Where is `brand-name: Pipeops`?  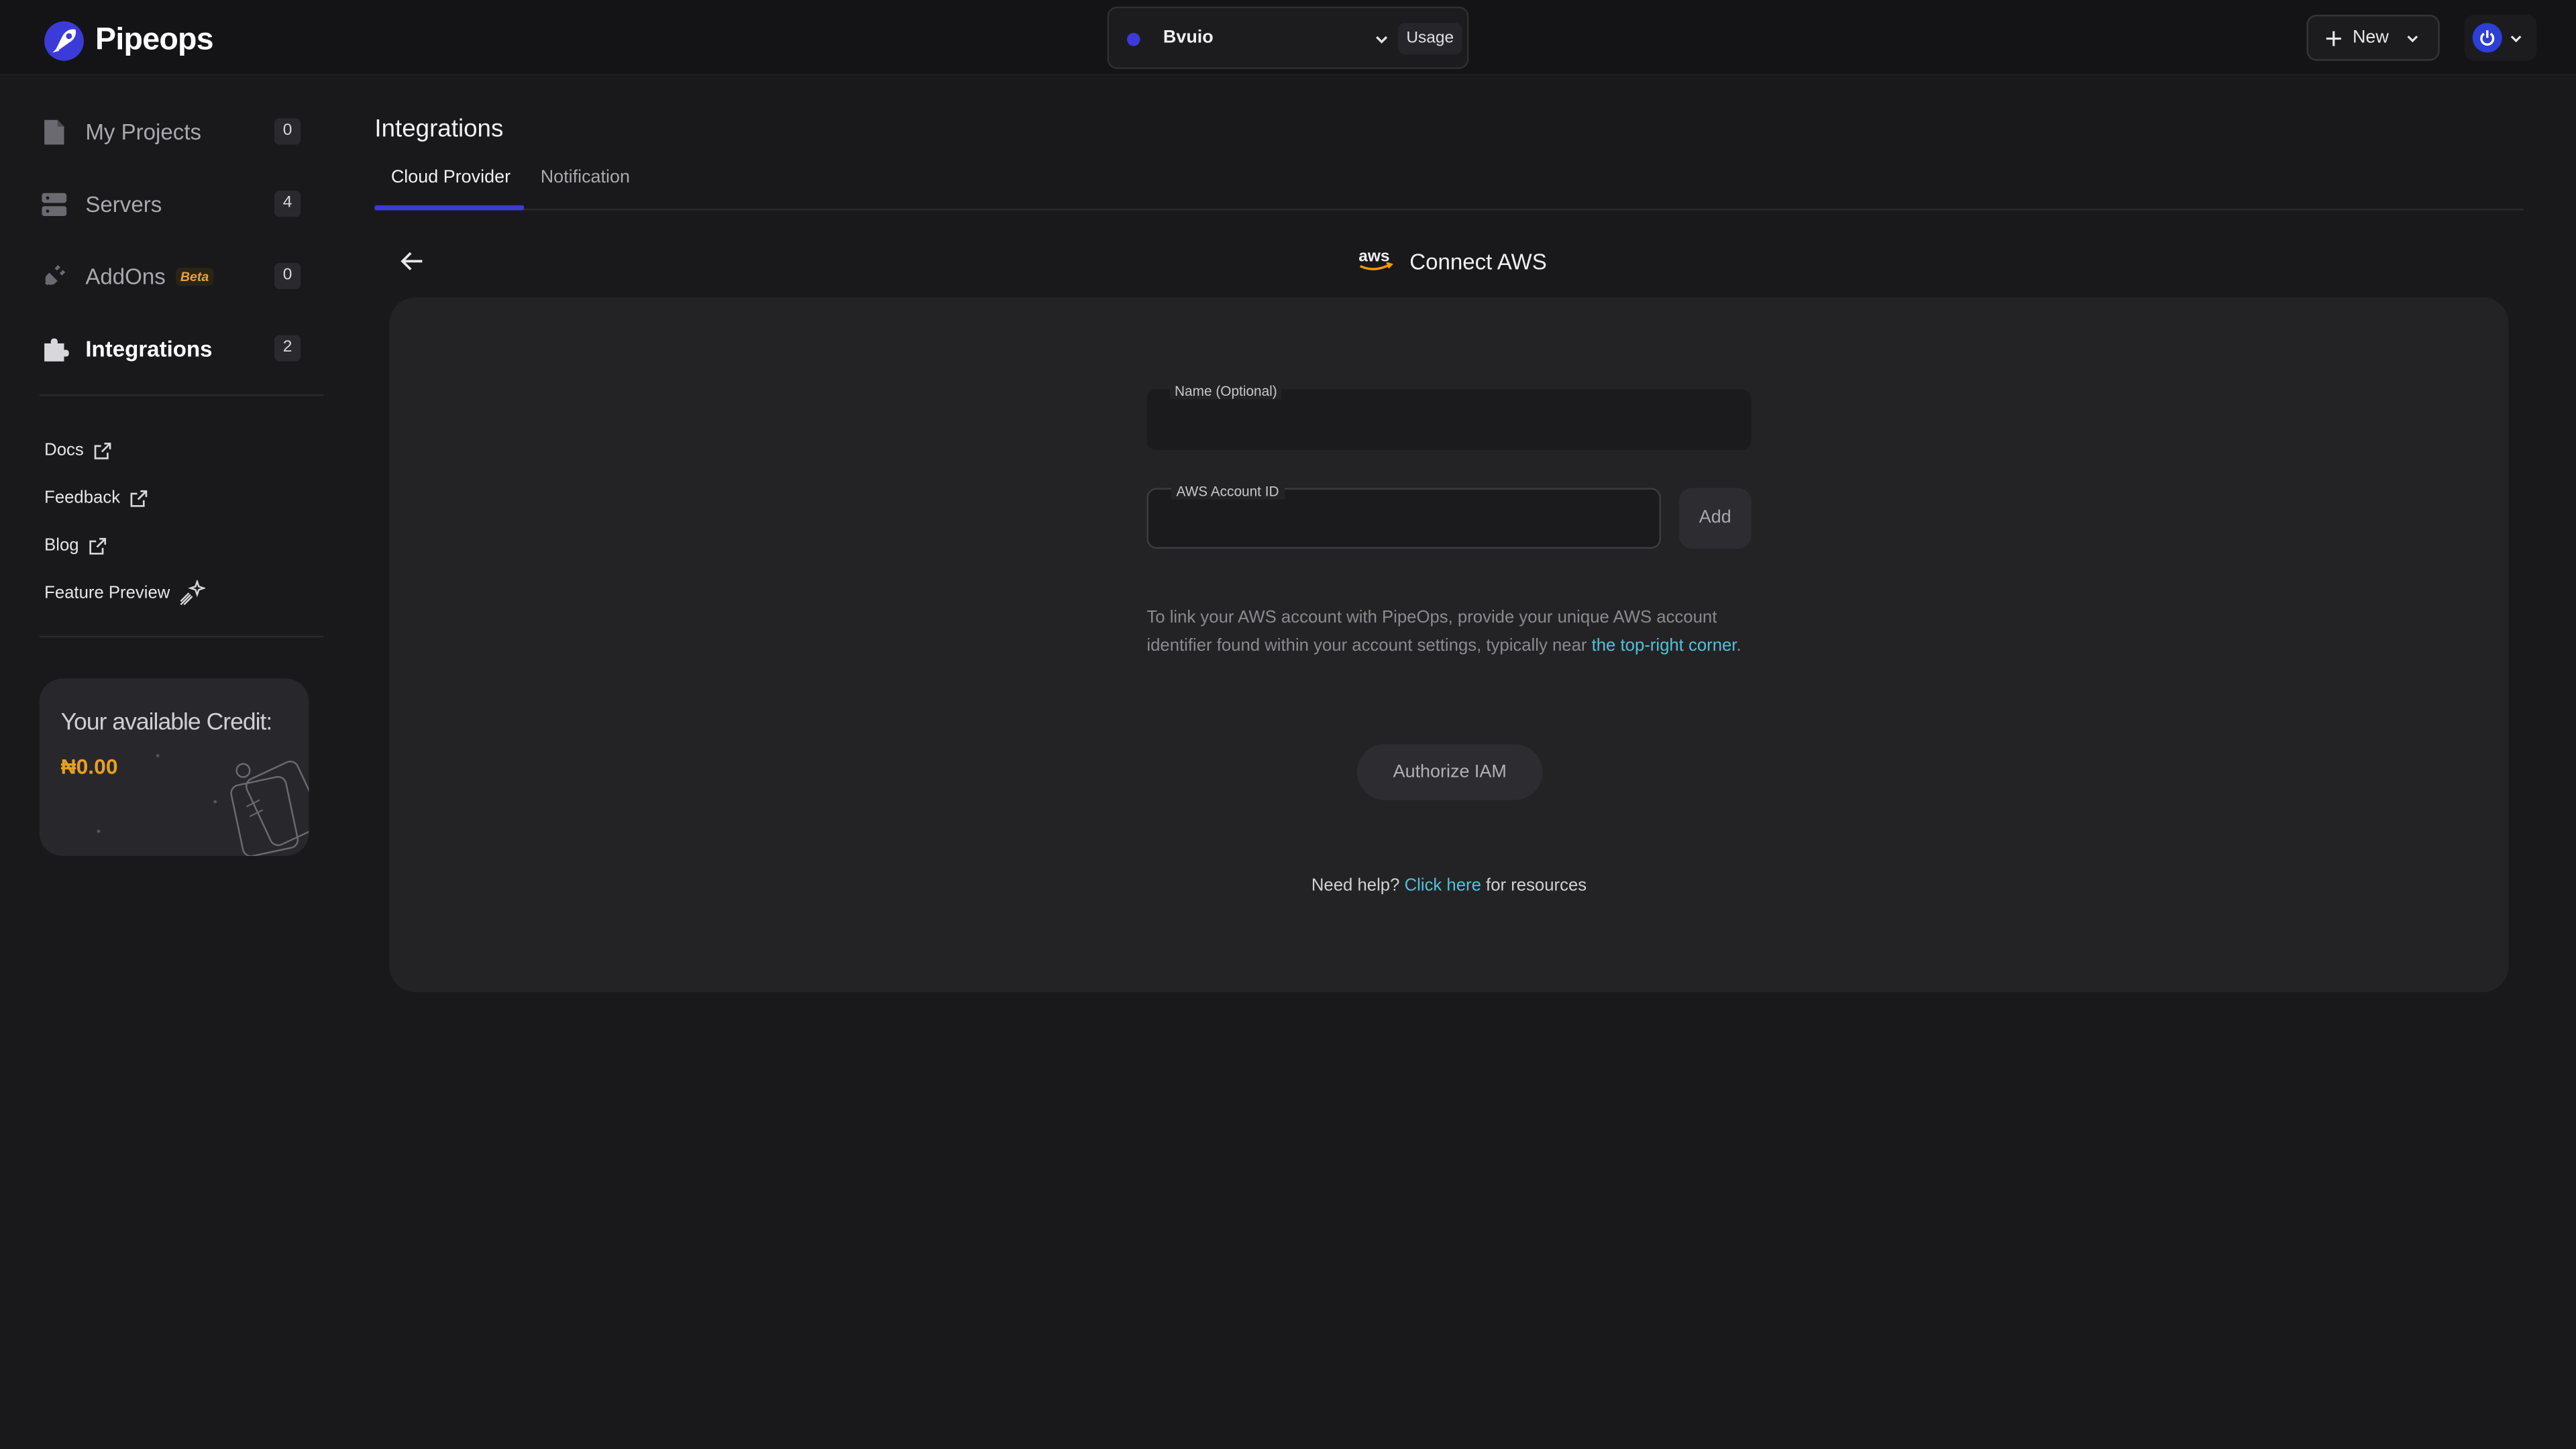 brand-name: Pipeops is located at coordinates (154, 40).